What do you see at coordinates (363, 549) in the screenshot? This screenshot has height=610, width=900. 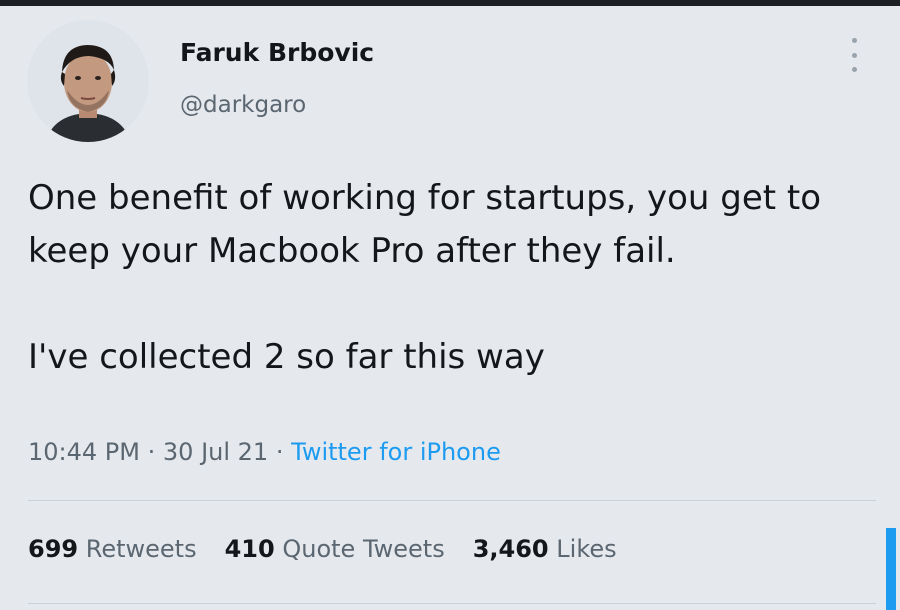 I see `quote-tweets-label: Quote Tweets` at bounding box center [363, 549].